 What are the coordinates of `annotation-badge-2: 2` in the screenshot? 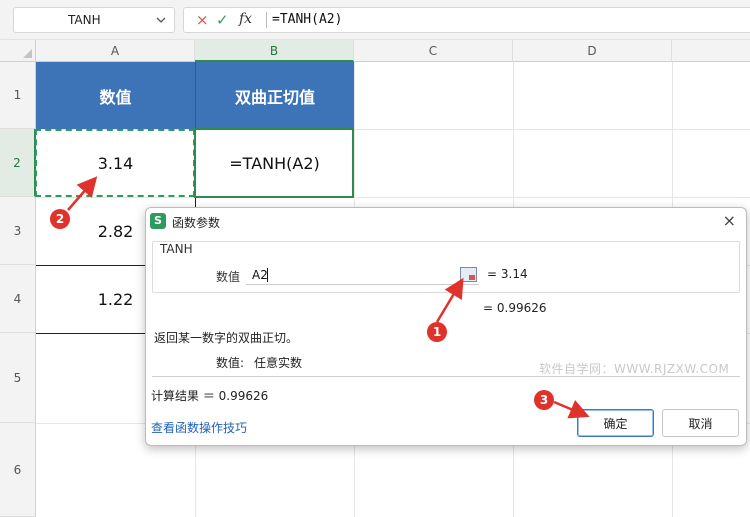 It's located at (60, 219).